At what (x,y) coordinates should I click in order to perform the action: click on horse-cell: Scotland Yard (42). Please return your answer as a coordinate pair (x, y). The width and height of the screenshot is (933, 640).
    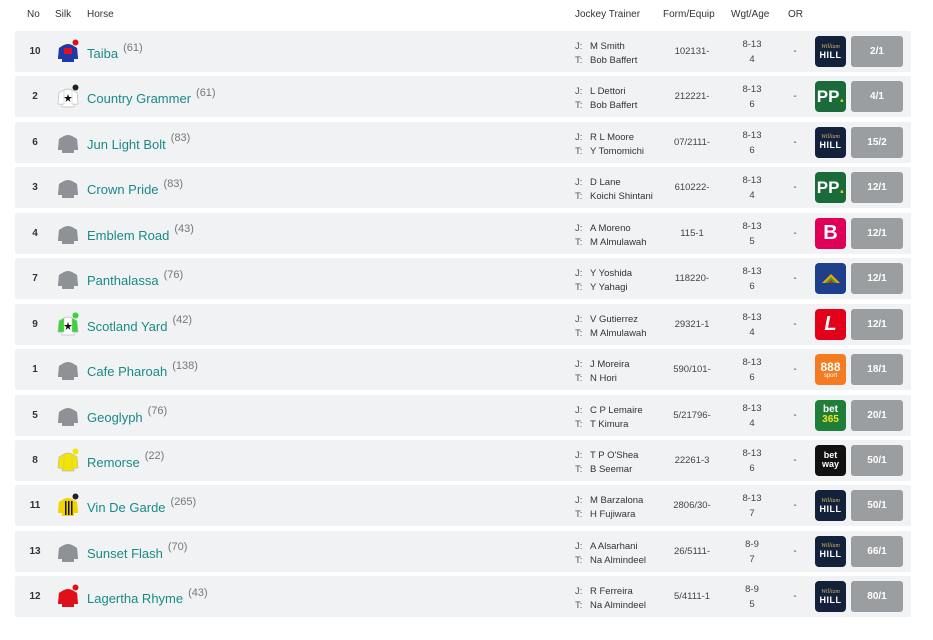
    Looking at the image, I should click on (139, 324).